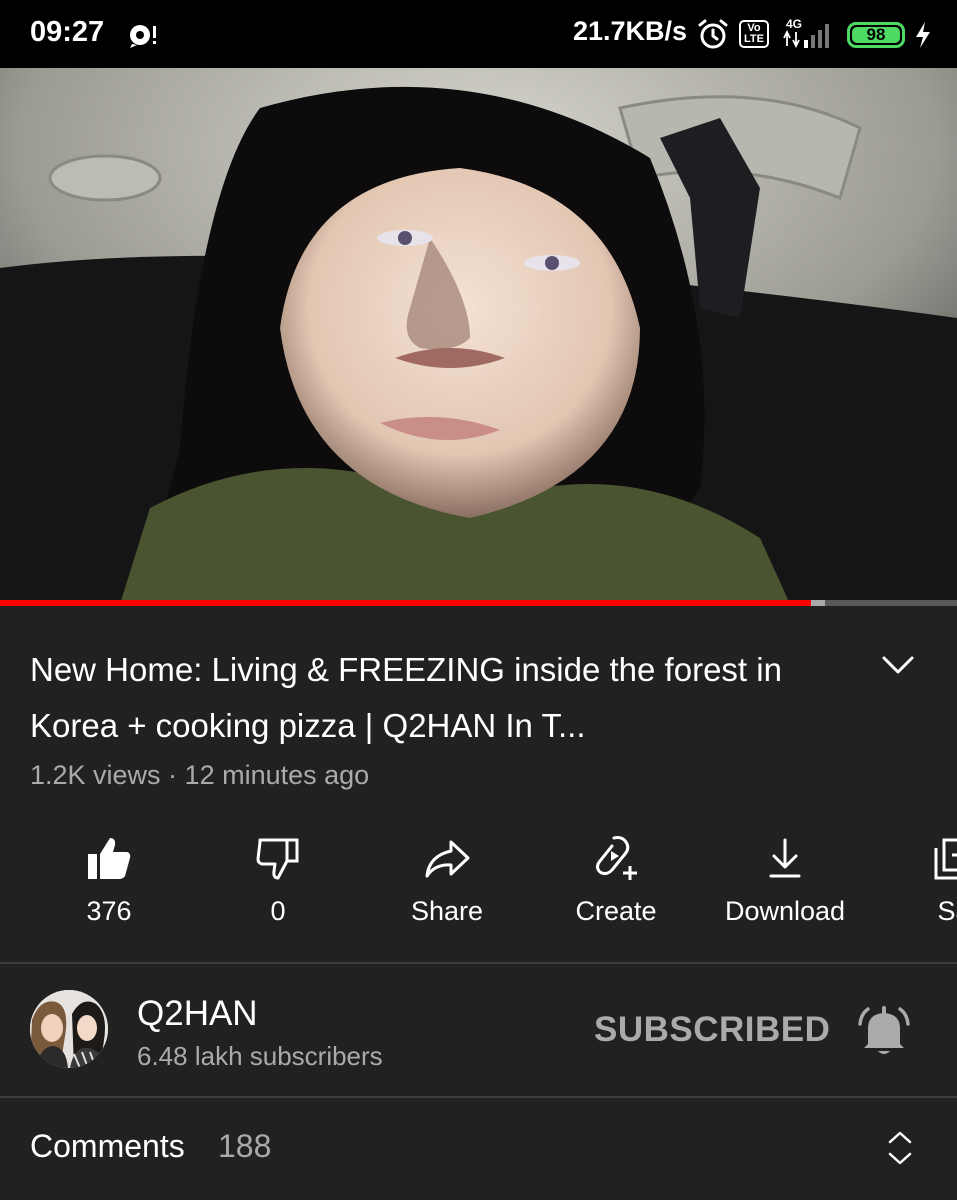 This screenshot has width=957, height=1200. I want to click on bell-icon, so click(884, 1031).